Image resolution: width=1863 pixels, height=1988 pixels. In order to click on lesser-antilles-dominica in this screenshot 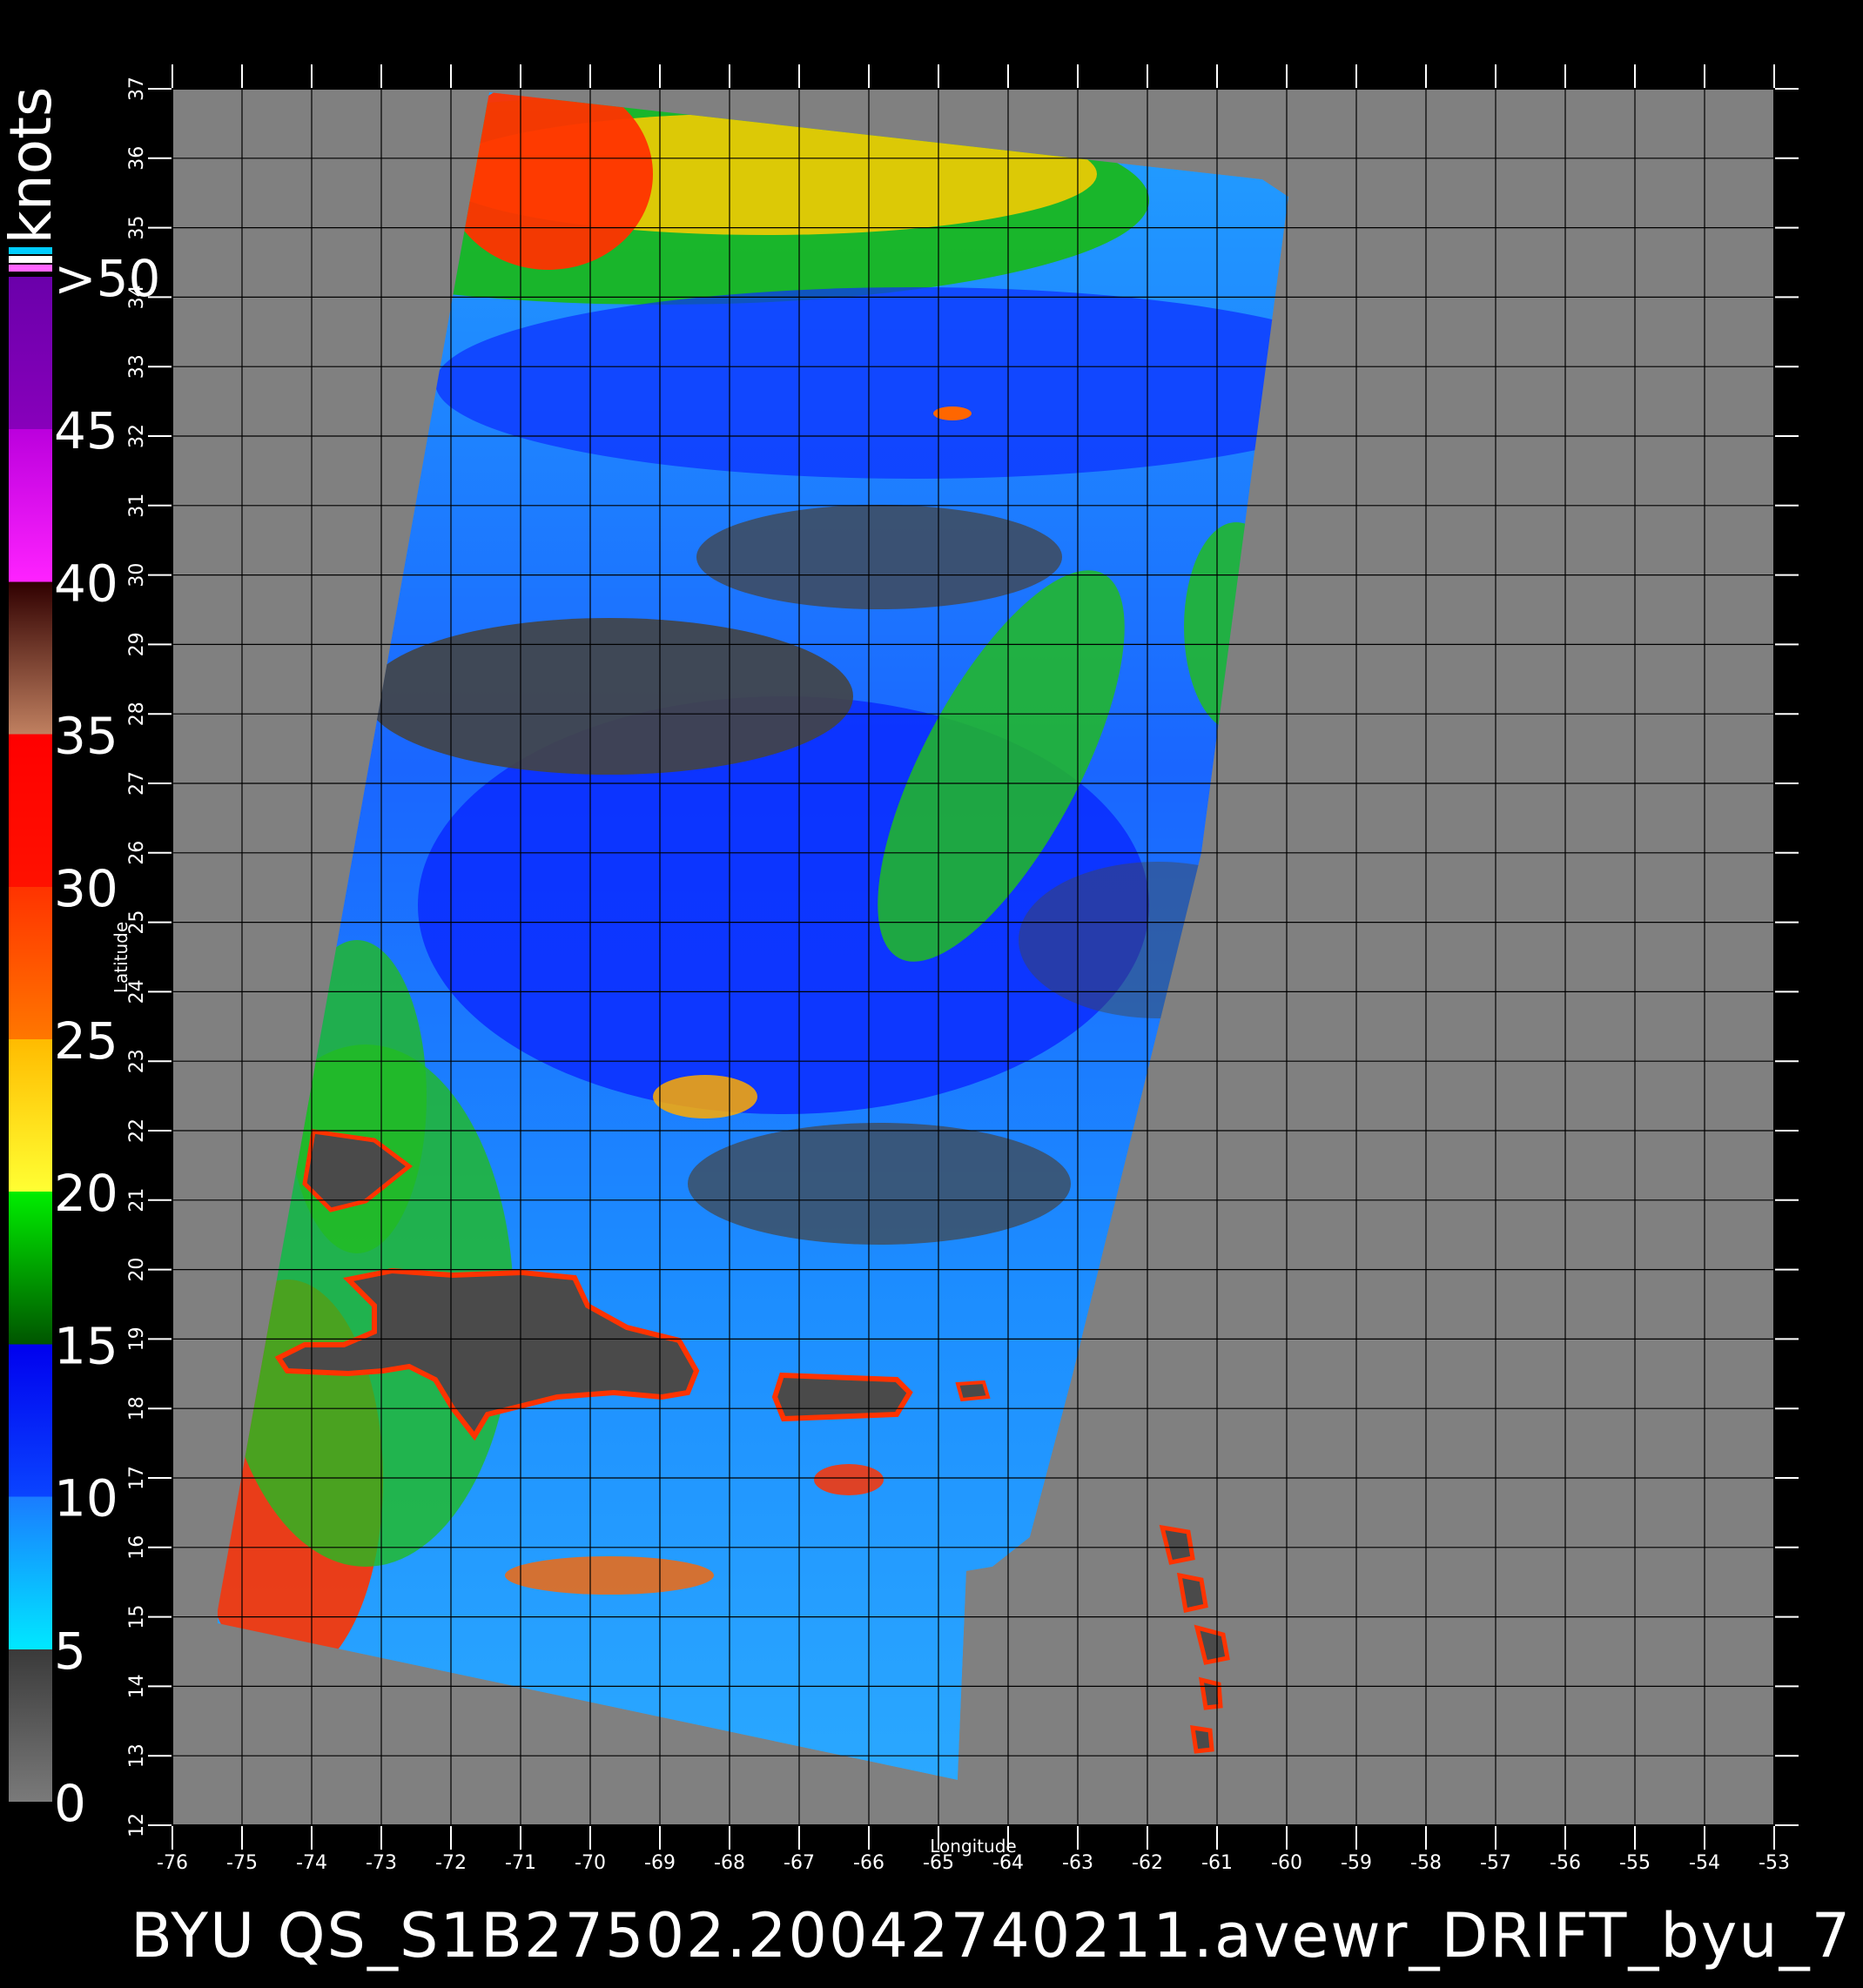, I will do `click(1192, 1592)`.